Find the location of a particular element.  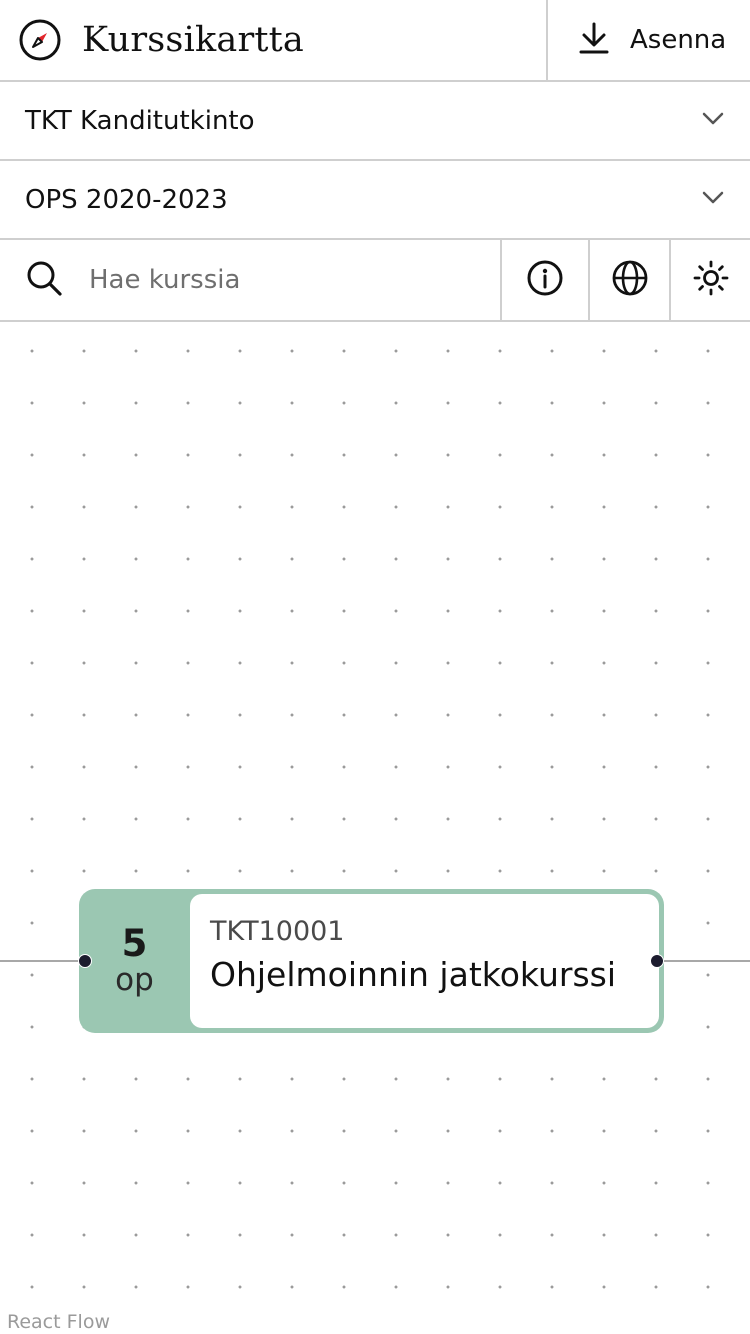

toolbar is located at coordinates (375, 281).